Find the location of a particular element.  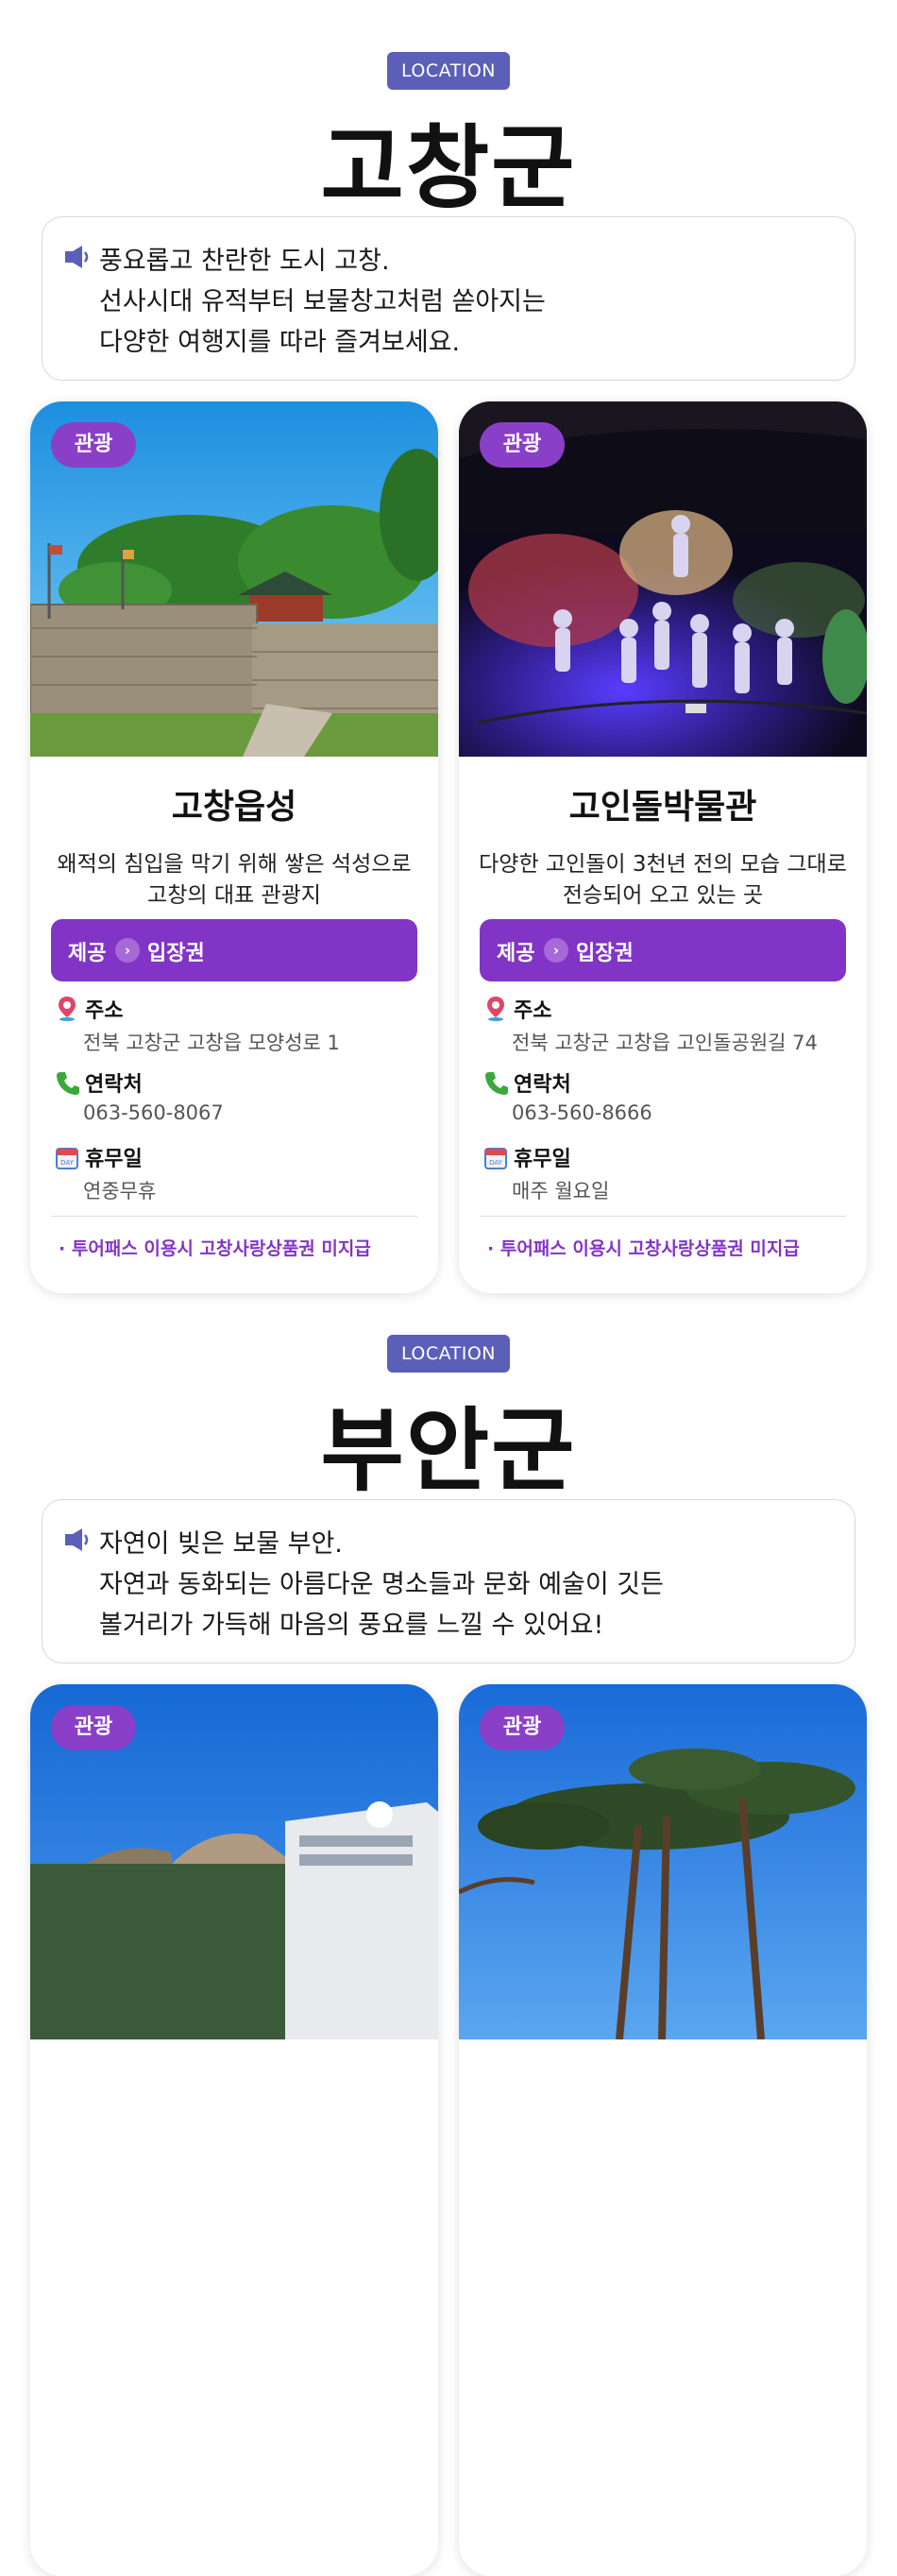

region-title: 부안군 is located at coordinates (449, 1451).